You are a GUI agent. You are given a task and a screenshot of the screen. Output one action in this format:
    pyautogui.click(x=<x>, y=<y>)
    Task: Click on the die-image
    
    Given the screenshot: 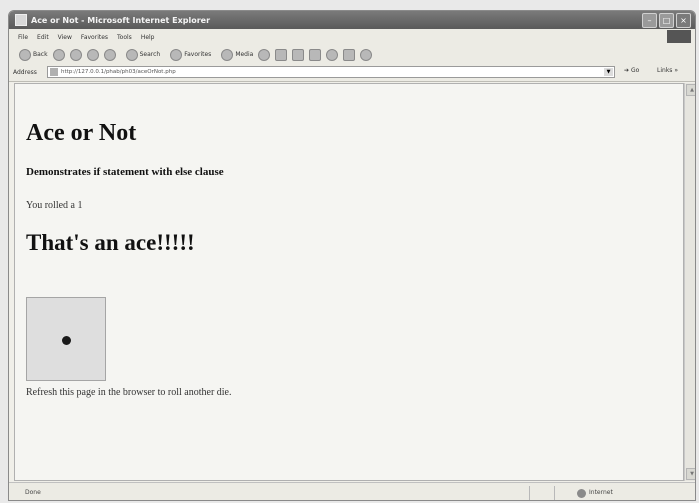 What is the action you would take?
    pyautogui.click(x=66, y=339)
    